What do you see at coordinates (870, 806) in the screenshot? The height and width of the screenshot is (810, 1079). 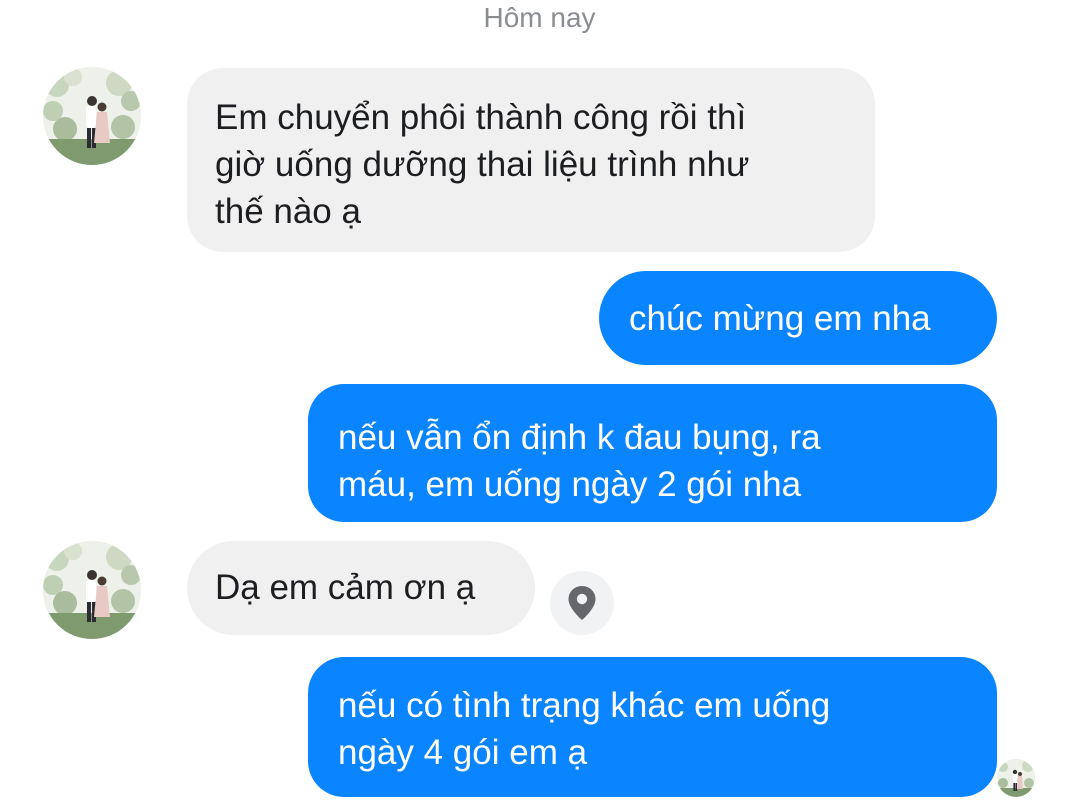 I see `cut-off-footer` at bounding box center [870, 806].